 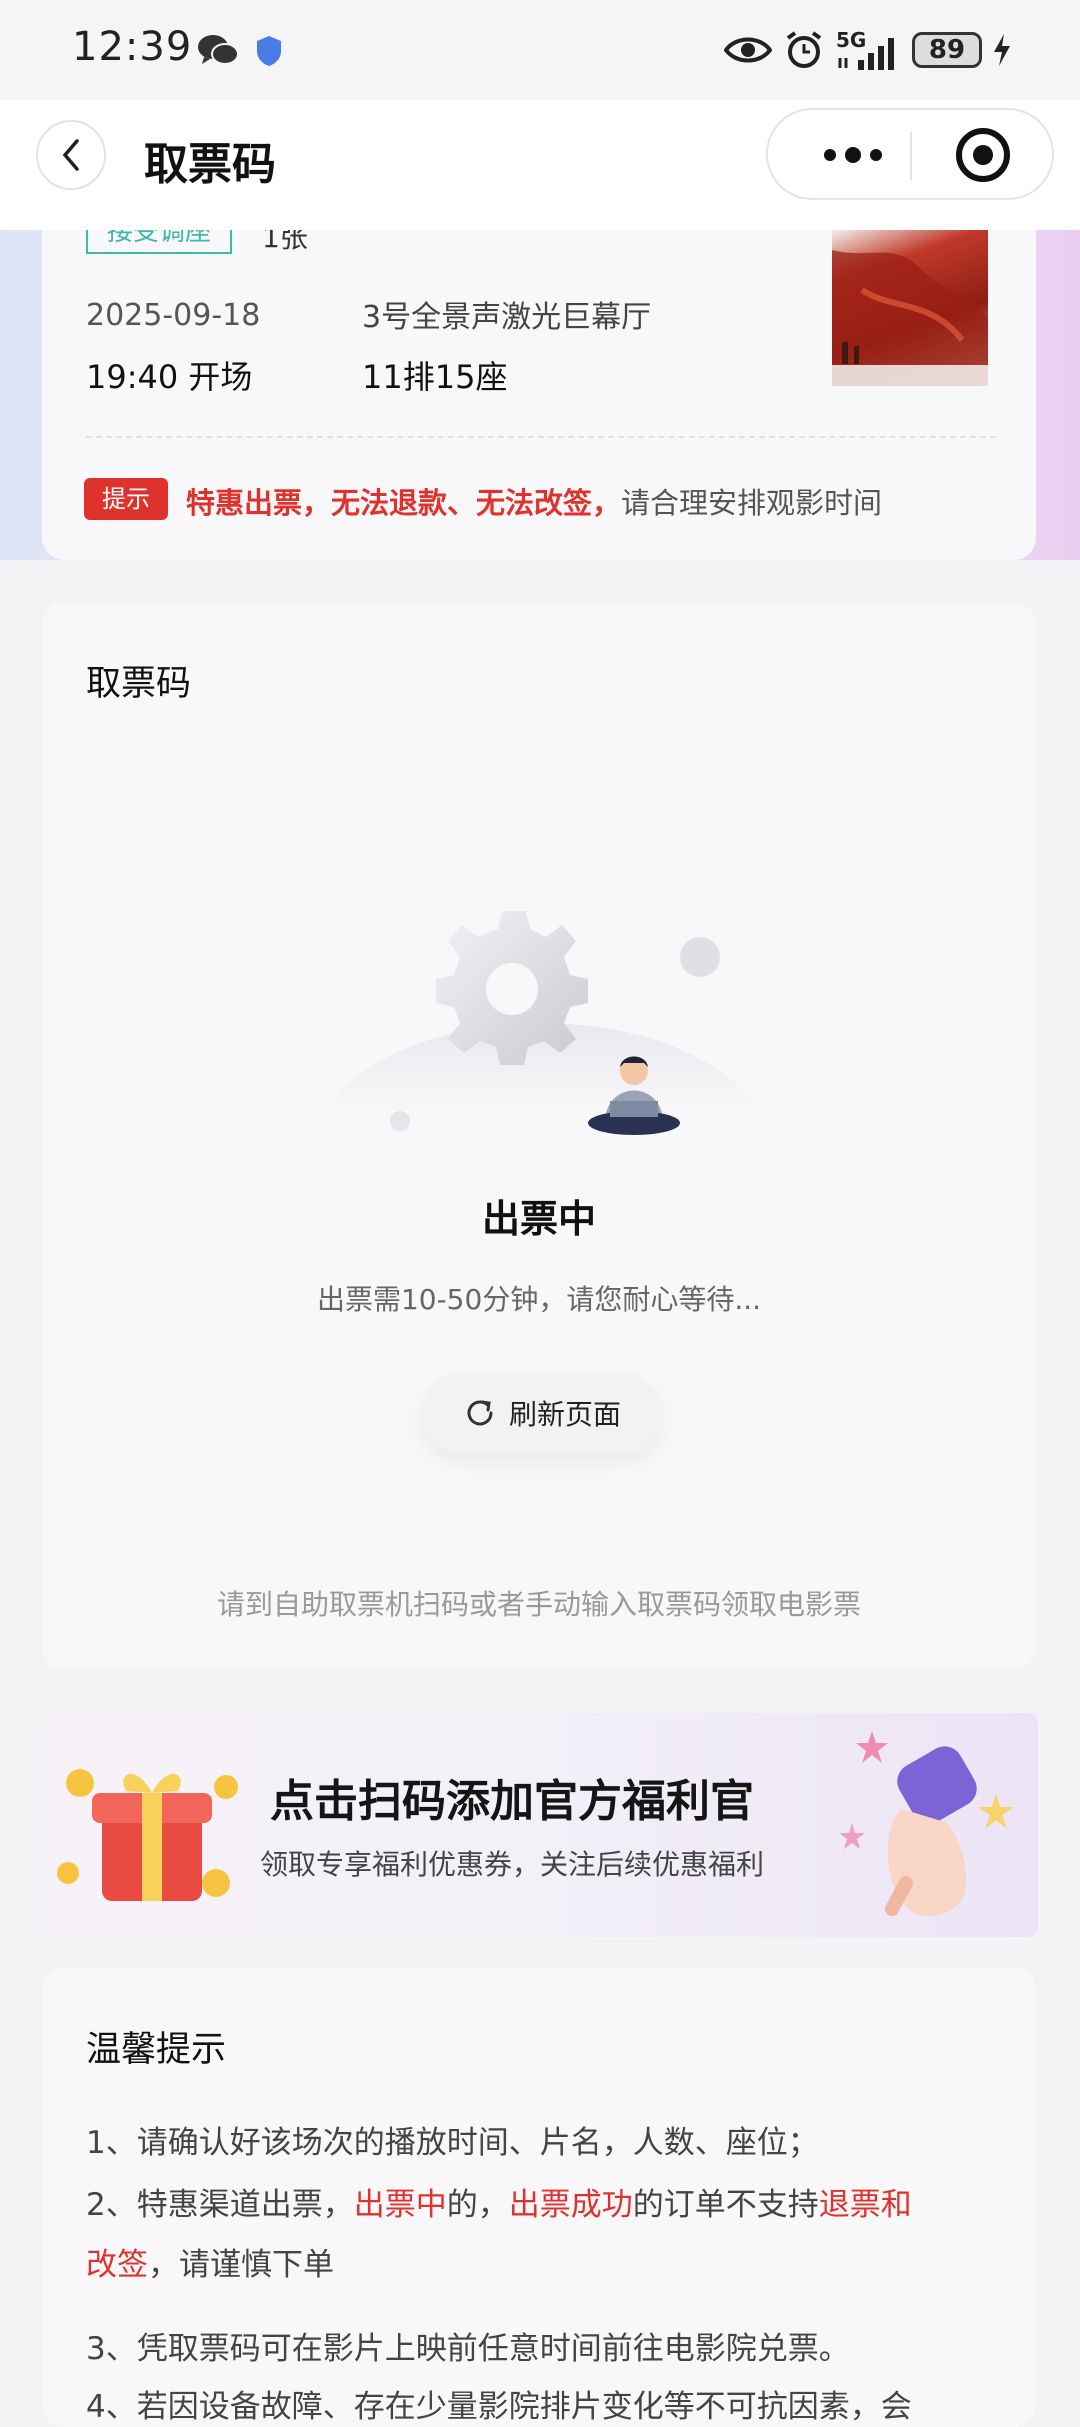 What do you see at coordinates (538, 1604) in the screenshot?
I see `pickup-footnote: 请到自助取票机扫码或者手动输入取票码领取电影票` at bounding box center [538, 1604].